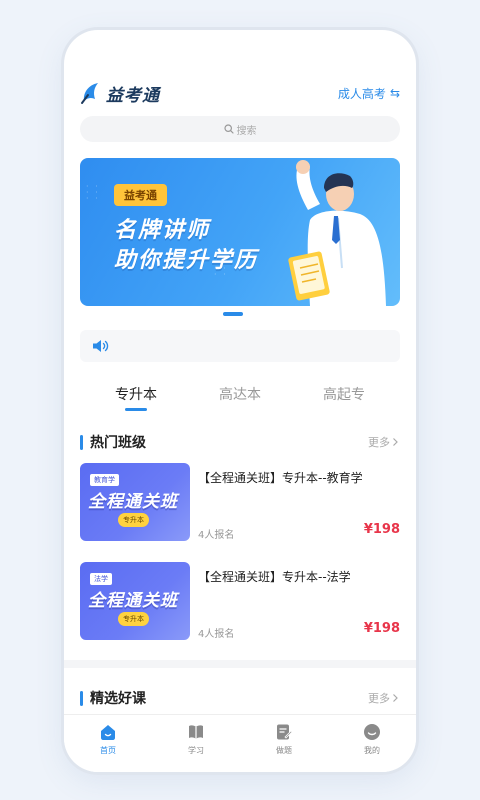 The image size is (480, 800). I want to click on nav-practice: 做题, so click(284, 747).